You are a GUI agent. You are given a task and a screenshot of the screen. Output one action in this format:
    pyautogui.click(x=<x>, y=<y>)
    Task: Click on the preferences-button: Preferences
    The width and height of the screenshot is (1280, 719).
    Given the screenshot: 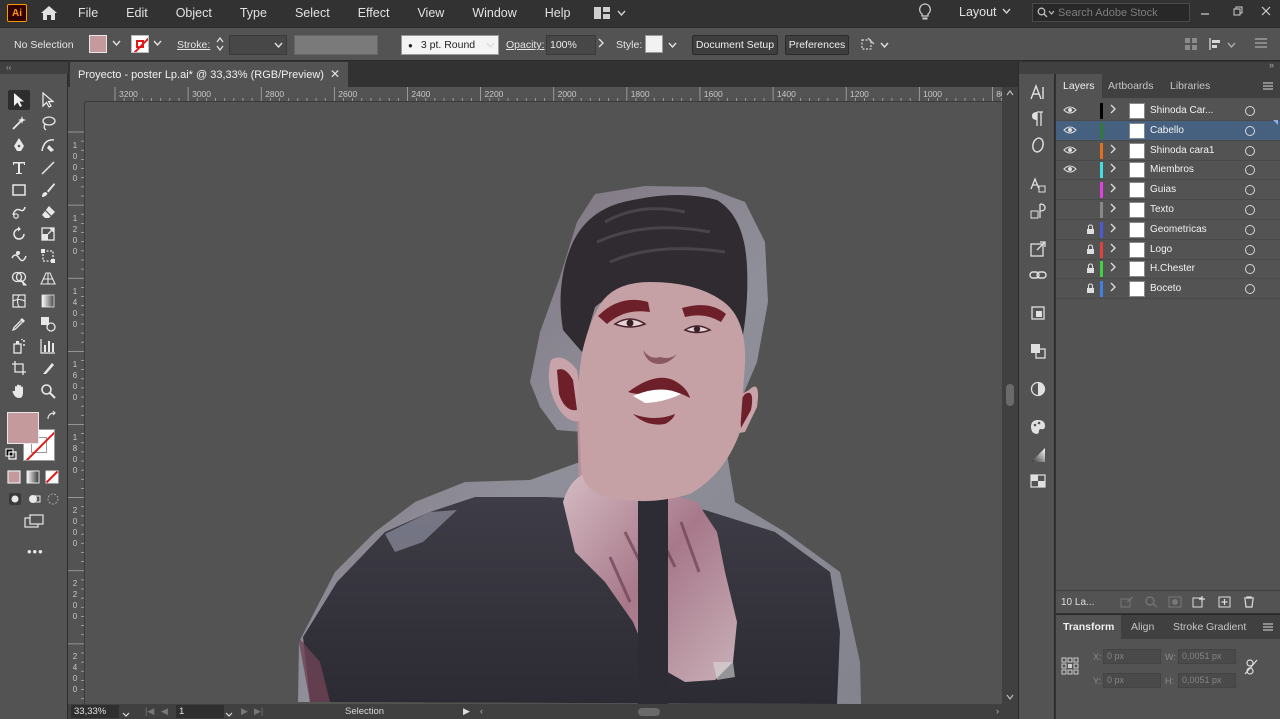 What is the action you would take?
    pyautogui.click(x=817, y=45)
    